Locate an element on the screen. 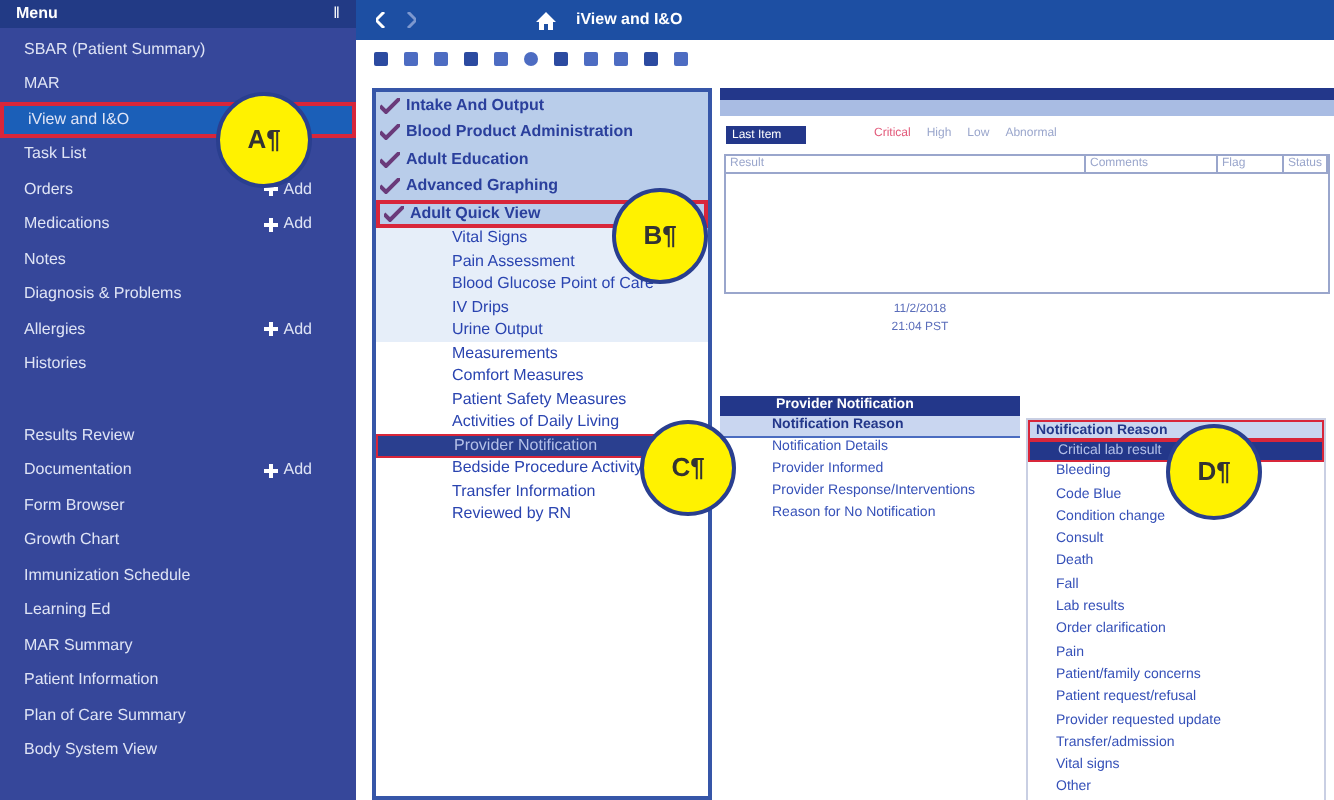  menu-item: Body System View is located at coordinates (91, 750).